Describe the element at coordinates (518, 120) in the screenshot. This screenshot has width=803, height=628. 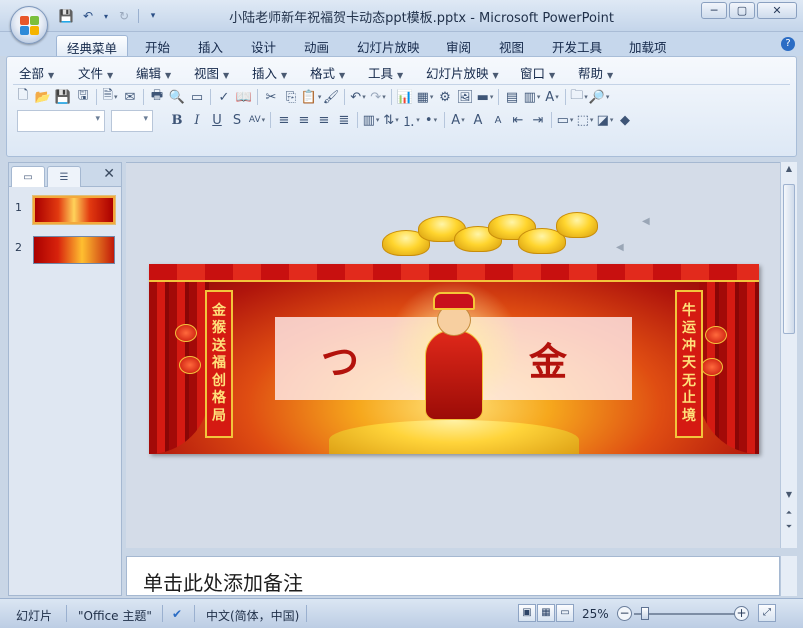
I see `decrease-indent-icon: ⇤` at that location.